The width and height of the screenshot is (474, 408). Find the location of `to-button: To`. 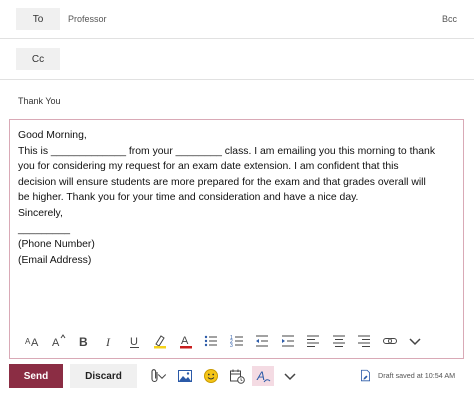

to-button: To is located at coordinates (38, 19).